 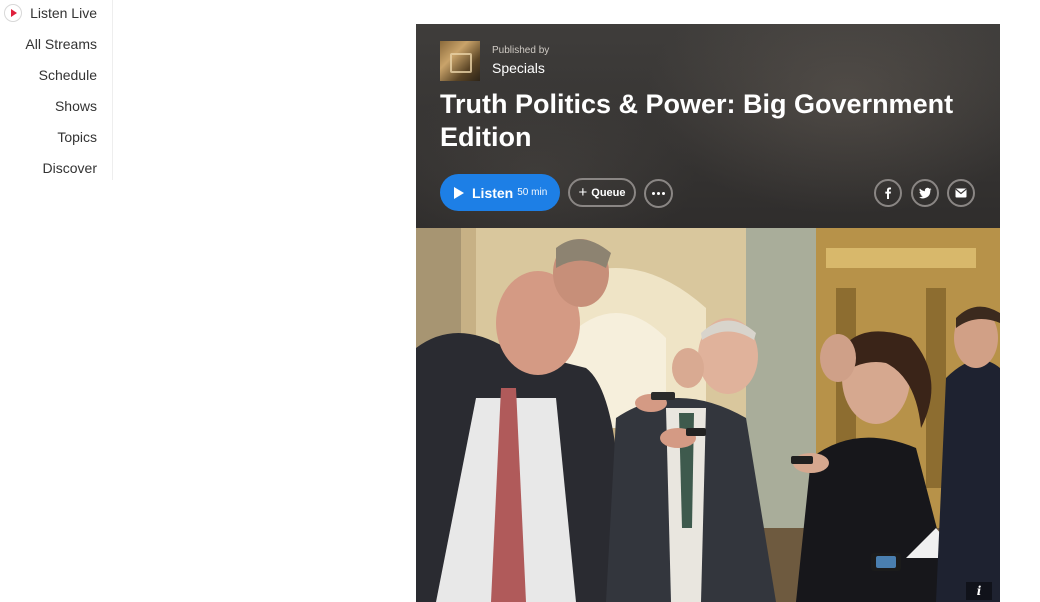 What do you see at coordinates (61, 44) in the screenshot?
I see `nav-item-all-streams: All Streams` at bounding box center [61, 44].